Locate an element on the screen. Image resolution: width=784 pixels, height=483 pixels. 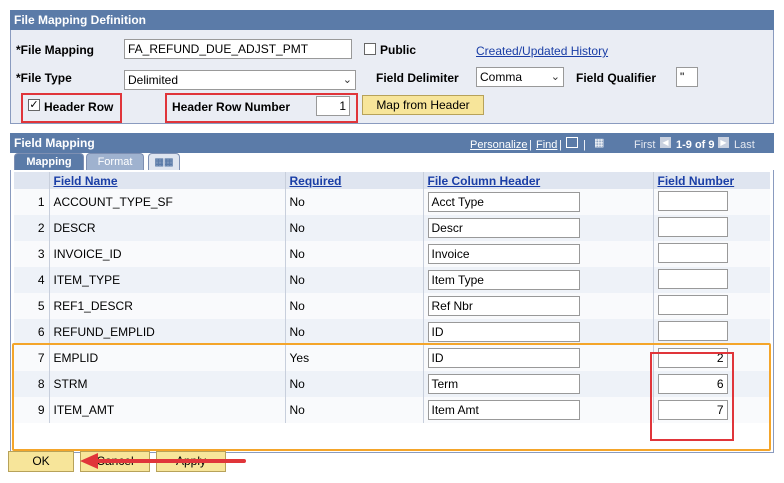
table-row: 4 ITEM_TYPE No Item Type is located at coordinates (392, 280).